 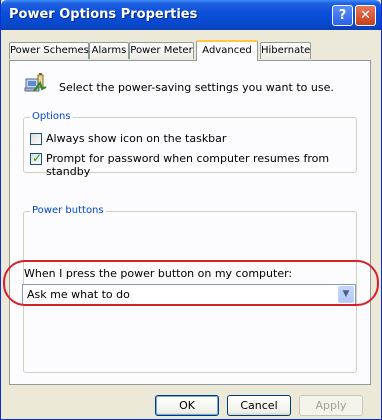 What do you see at coordinates (136, 138) in the screenshot?
I see `always-show-icon-label: Always show icon on the taskbar` at bounding box center [136, 138].